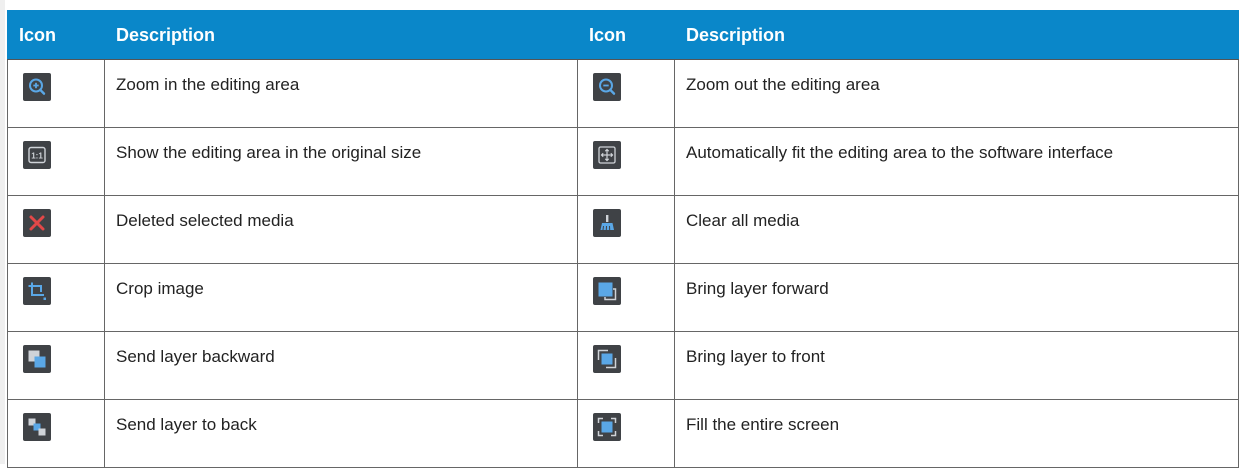 This screenshot has height=468, width=1245. I want to click on table-header-row: Icon Description Icon Description, so click(623, 35).